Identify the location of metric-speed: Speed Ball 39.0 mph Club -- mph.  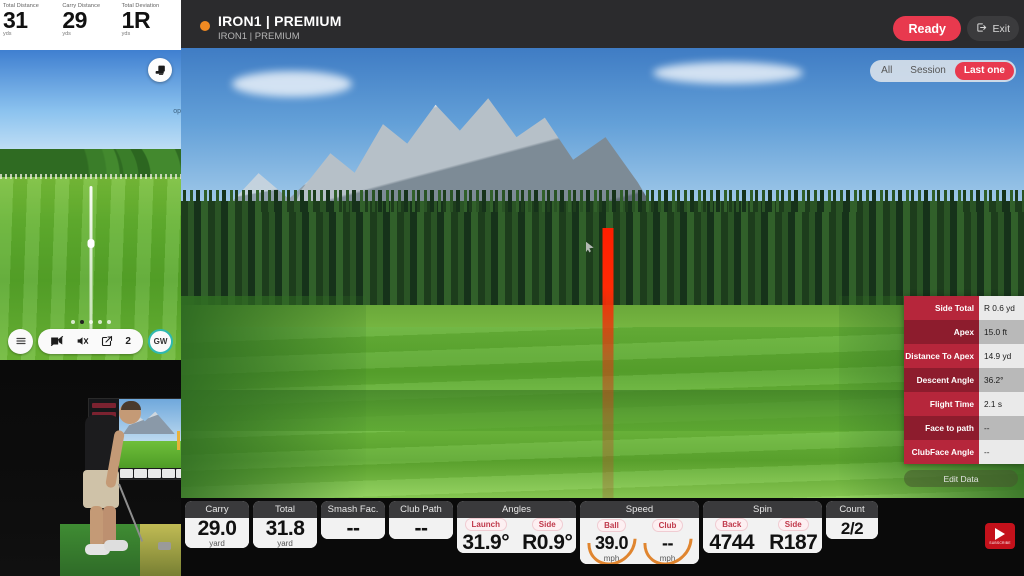
(639, 532).